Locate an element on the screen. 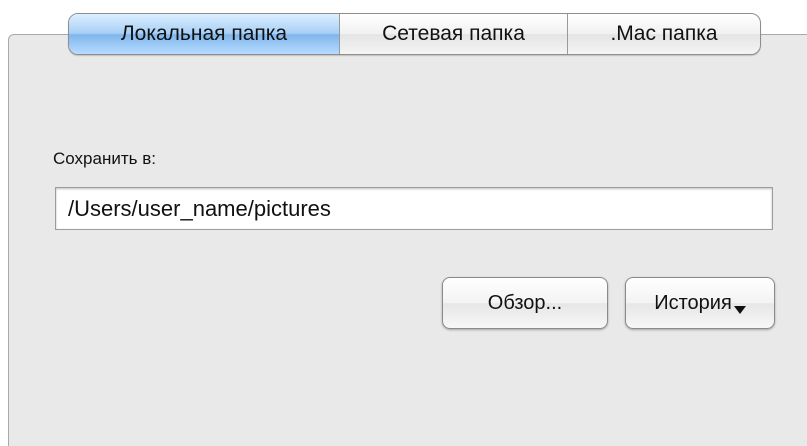 The image size is (807, 446). folder-type-tabs: Локальная папка Сетевая папка .Mac папка is located at coordinates (414, 34).